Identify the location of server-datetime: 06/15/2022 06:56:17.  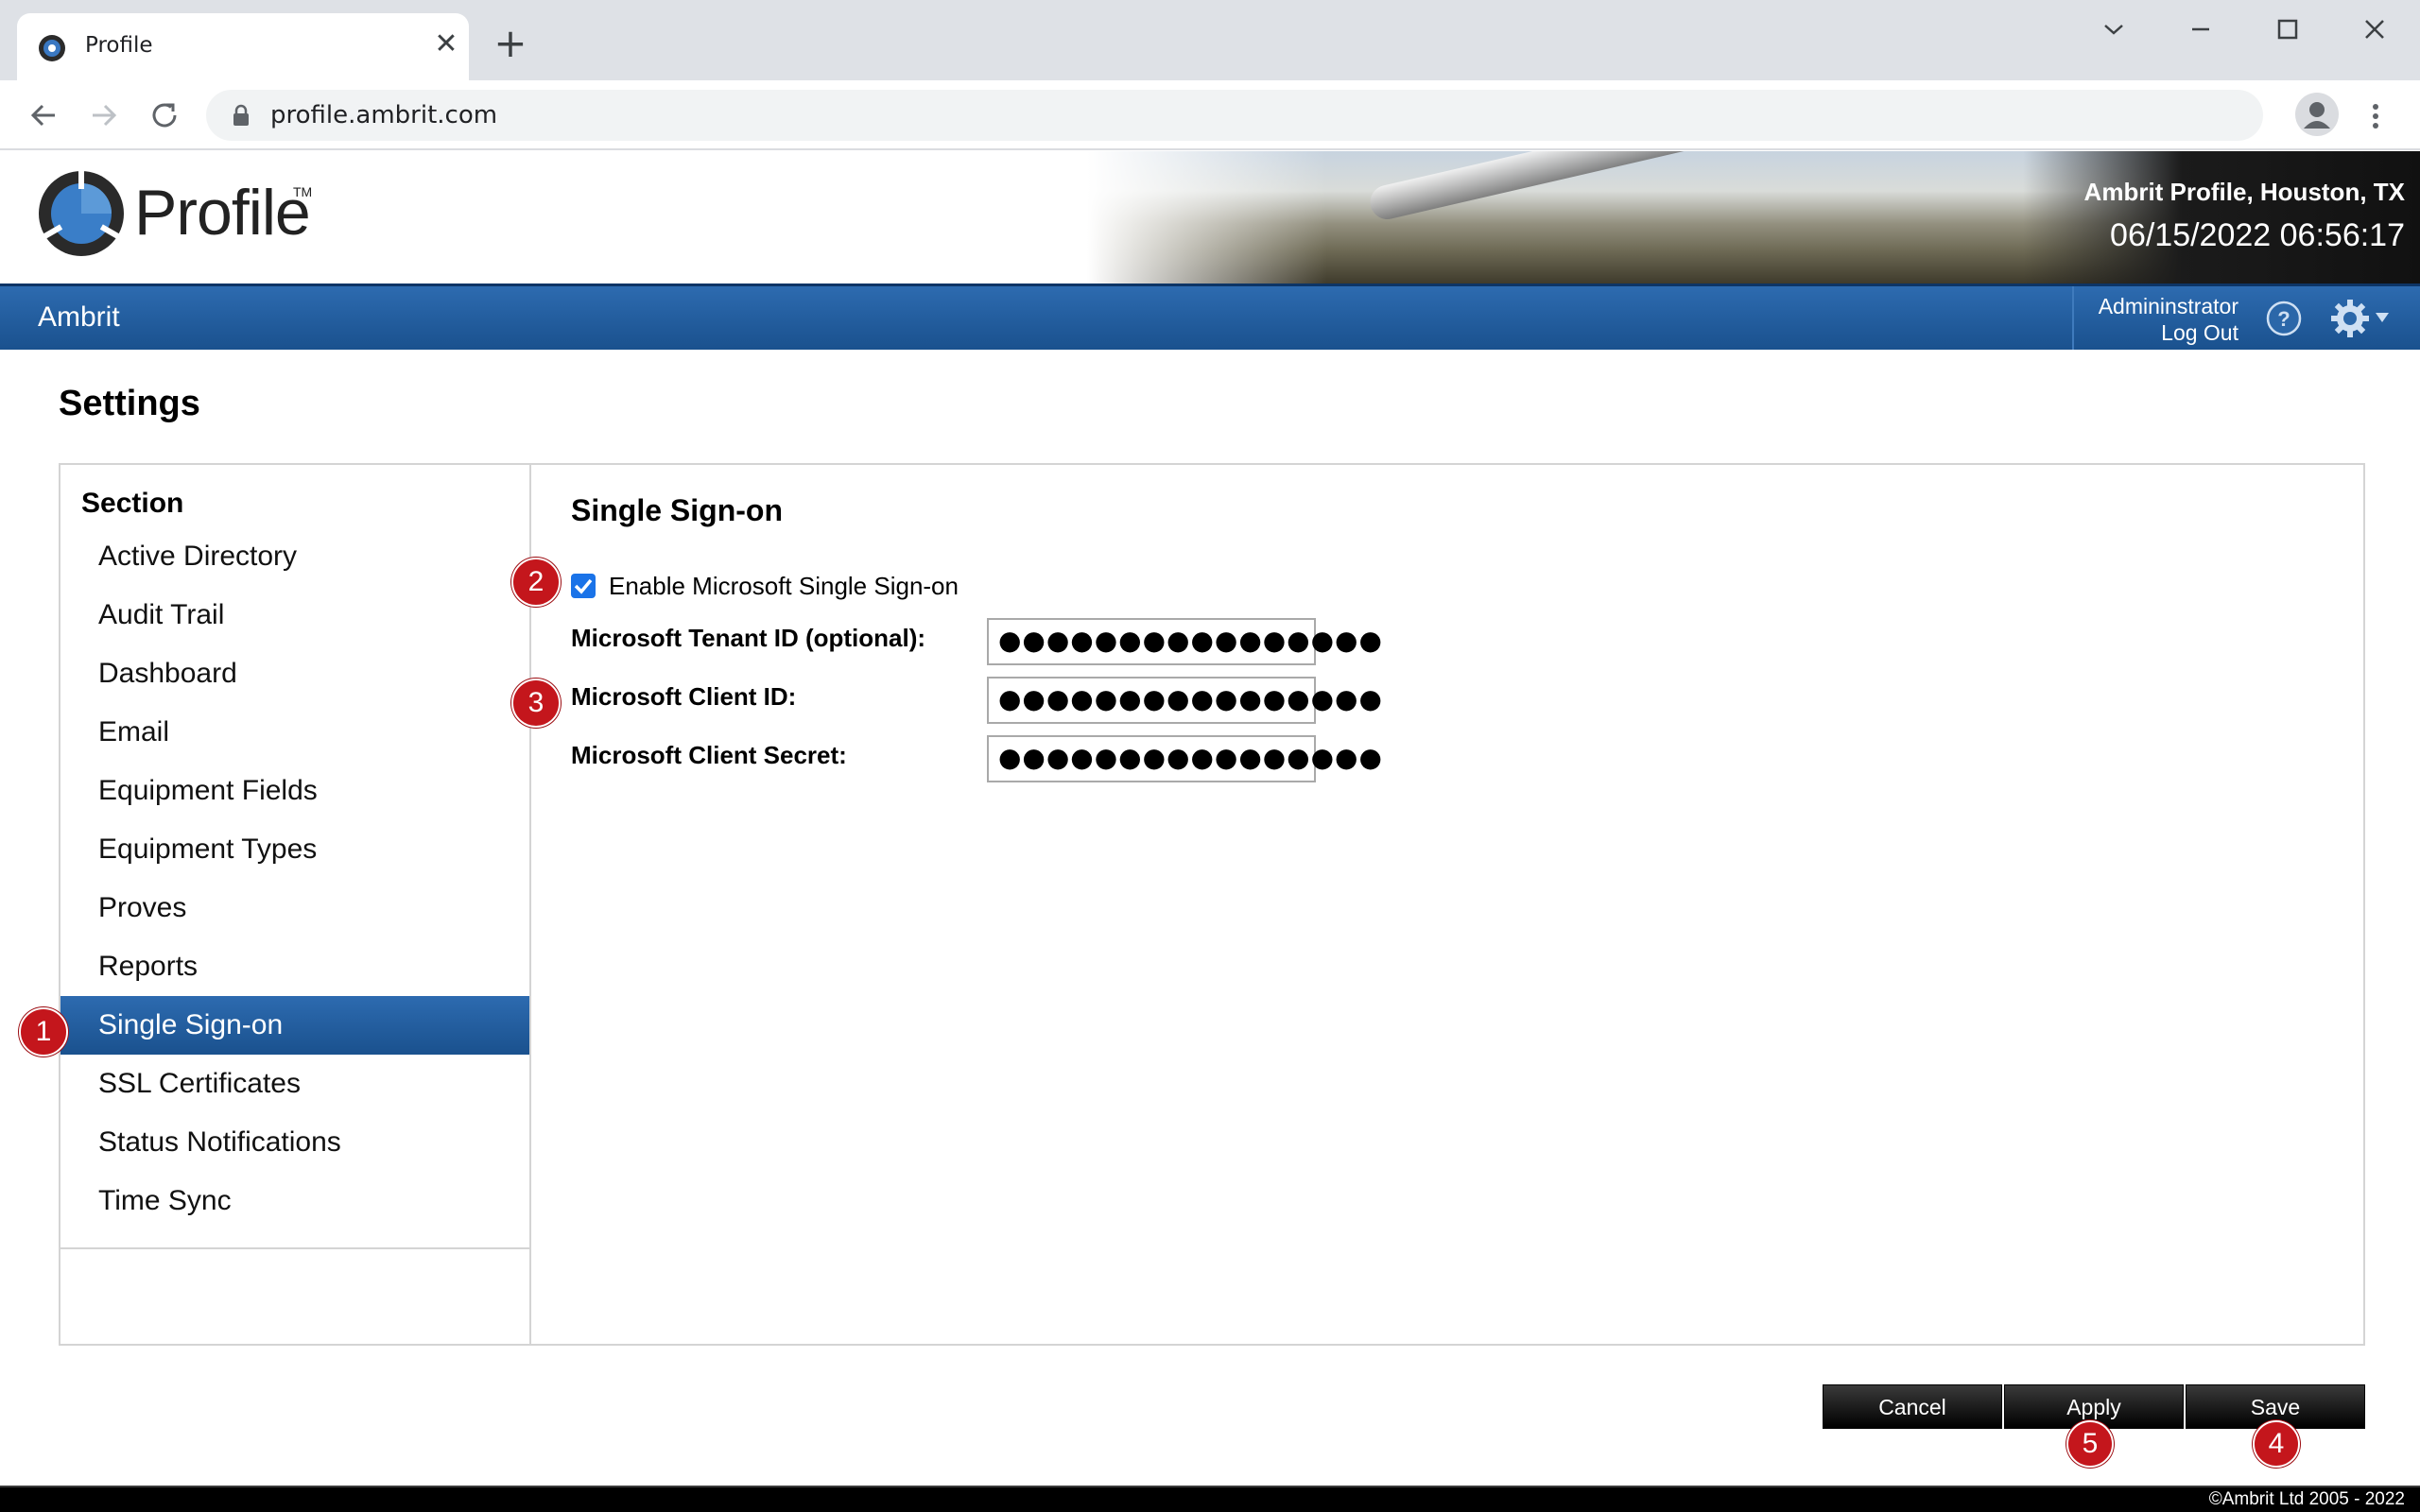
(2257, 235).